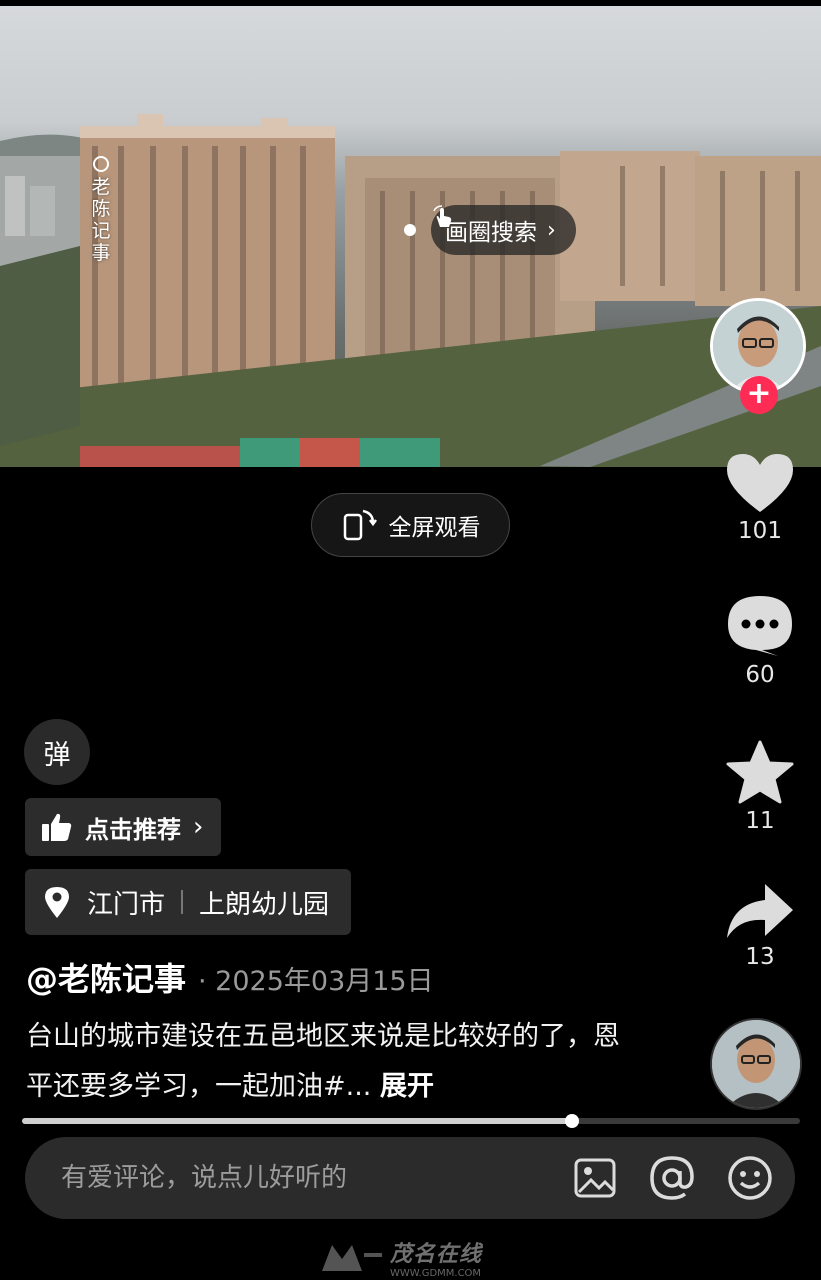  Describe the element at coordinates (750, 1178) in the screenshot. I see `emoji-icon` at that location.